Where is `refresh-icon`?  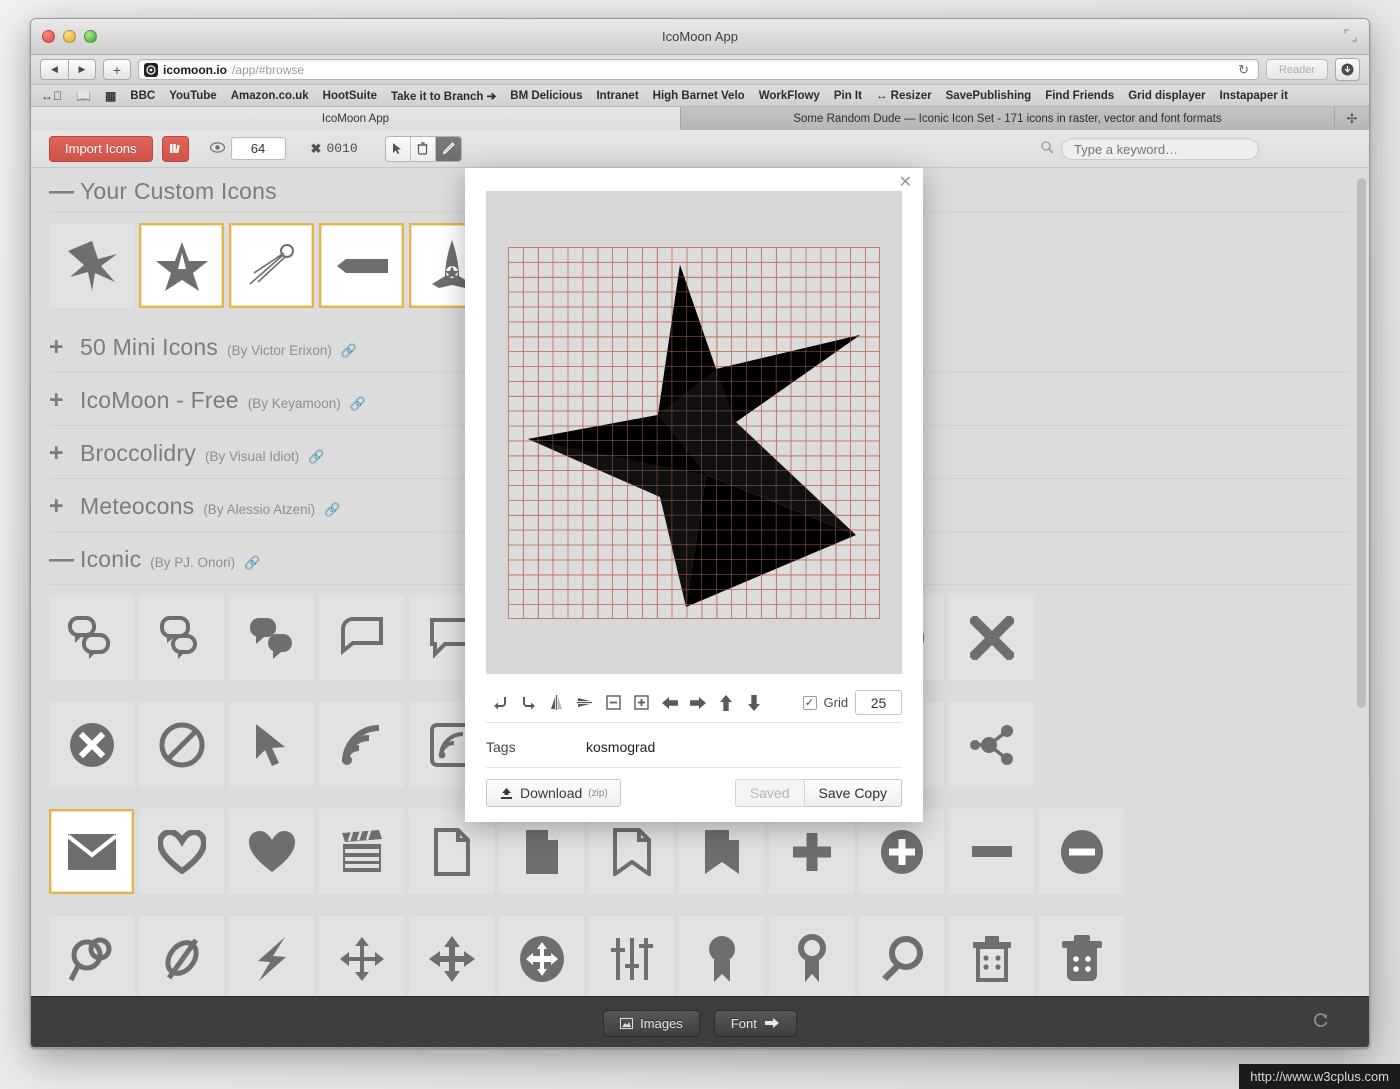 refresh-icon is located at coordinates (1320, 1023).